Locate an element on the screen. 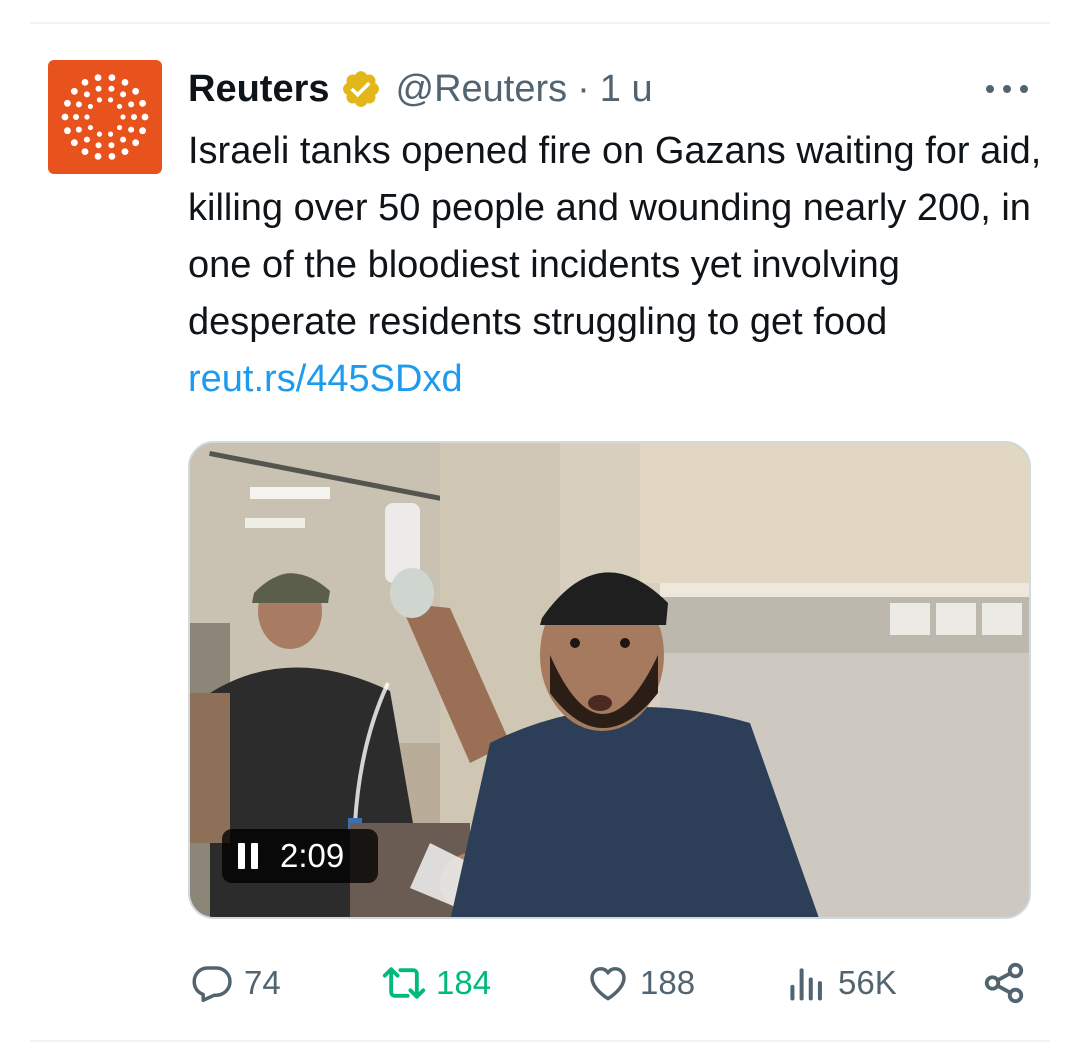 The height and width of the screenshot is (1049, 1080). verified-badge-icon is located at coordinates (361, 89).